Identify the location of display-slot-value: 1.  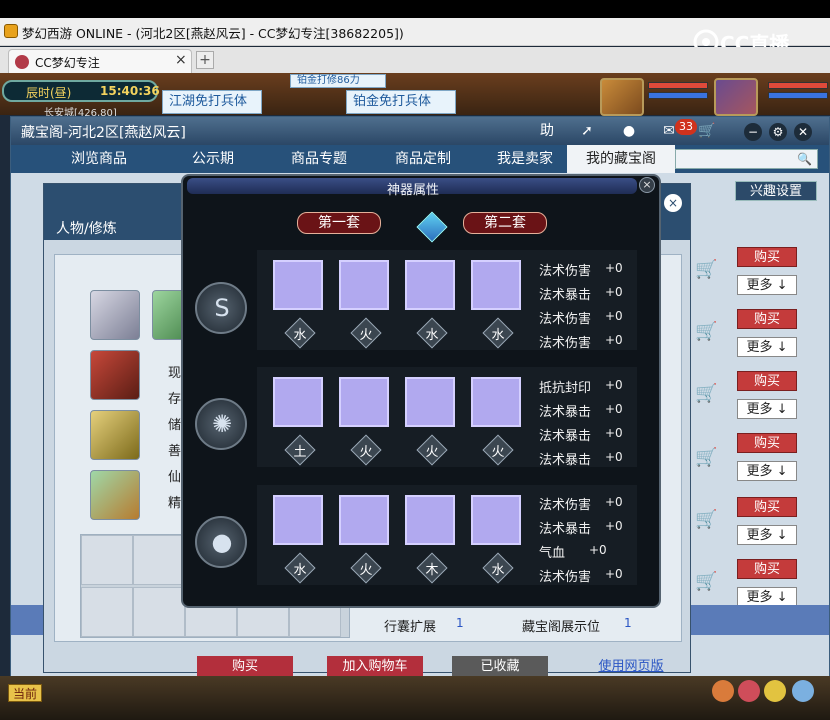
(628, 623).